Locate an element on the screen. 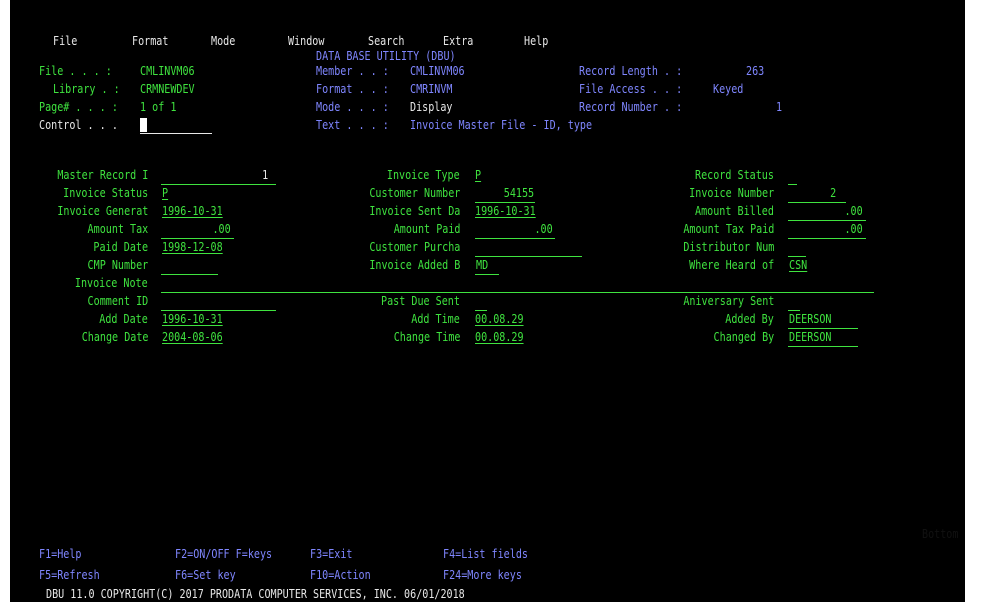  aniversary-label: Aniversary Sent is located at coordinates (728, 301).